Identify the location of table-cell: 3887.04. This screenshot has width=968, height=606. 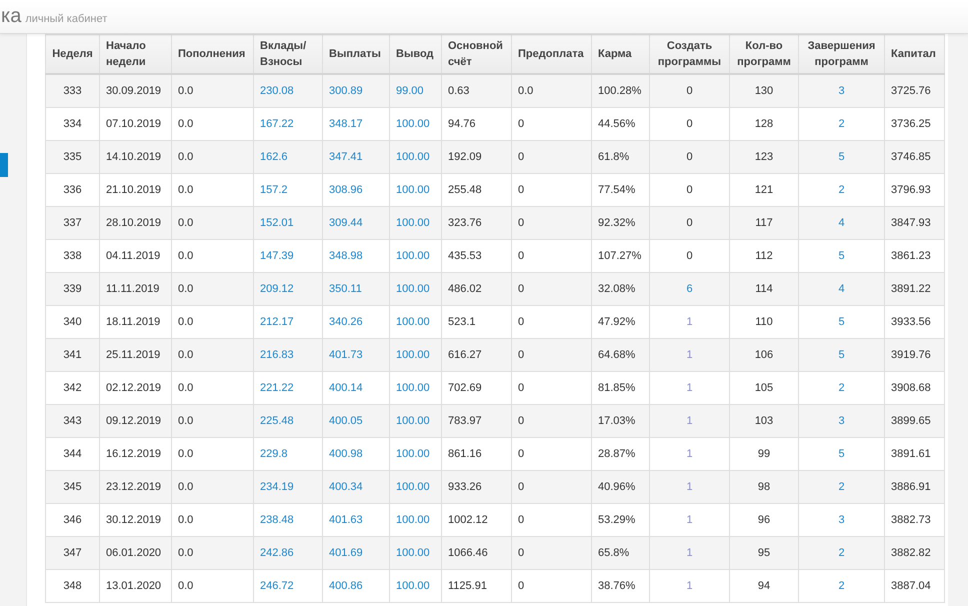
(914, 586).